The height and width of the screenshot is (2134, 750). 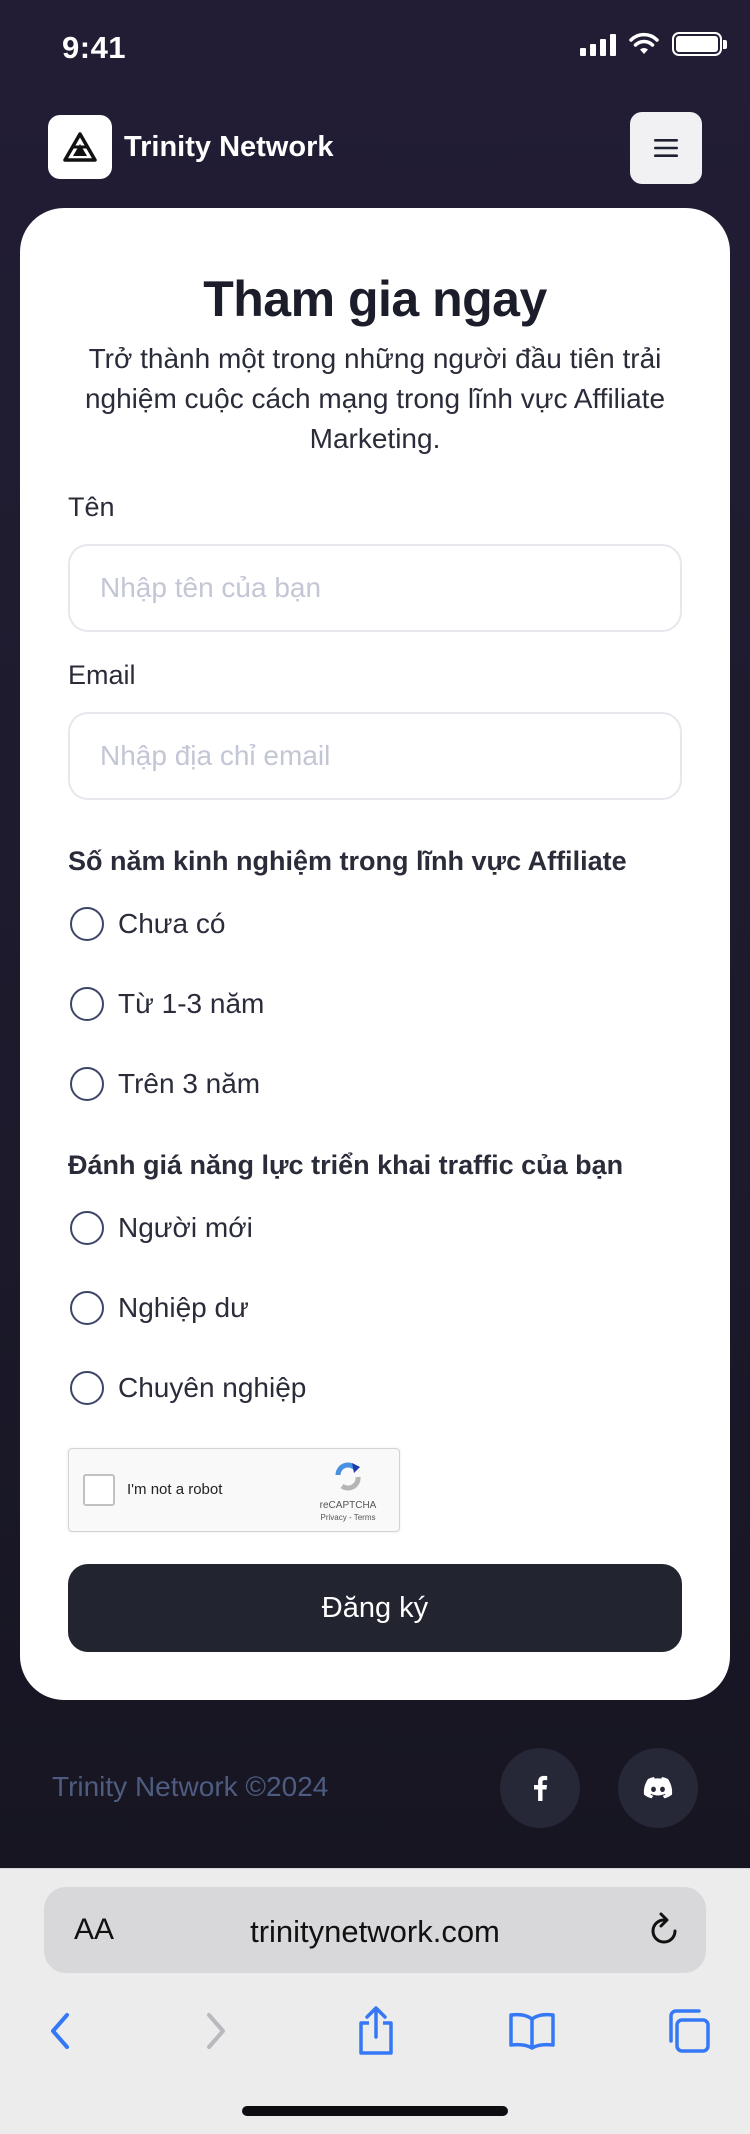 I want to click on share-icon, so click(x=376, y=2030).